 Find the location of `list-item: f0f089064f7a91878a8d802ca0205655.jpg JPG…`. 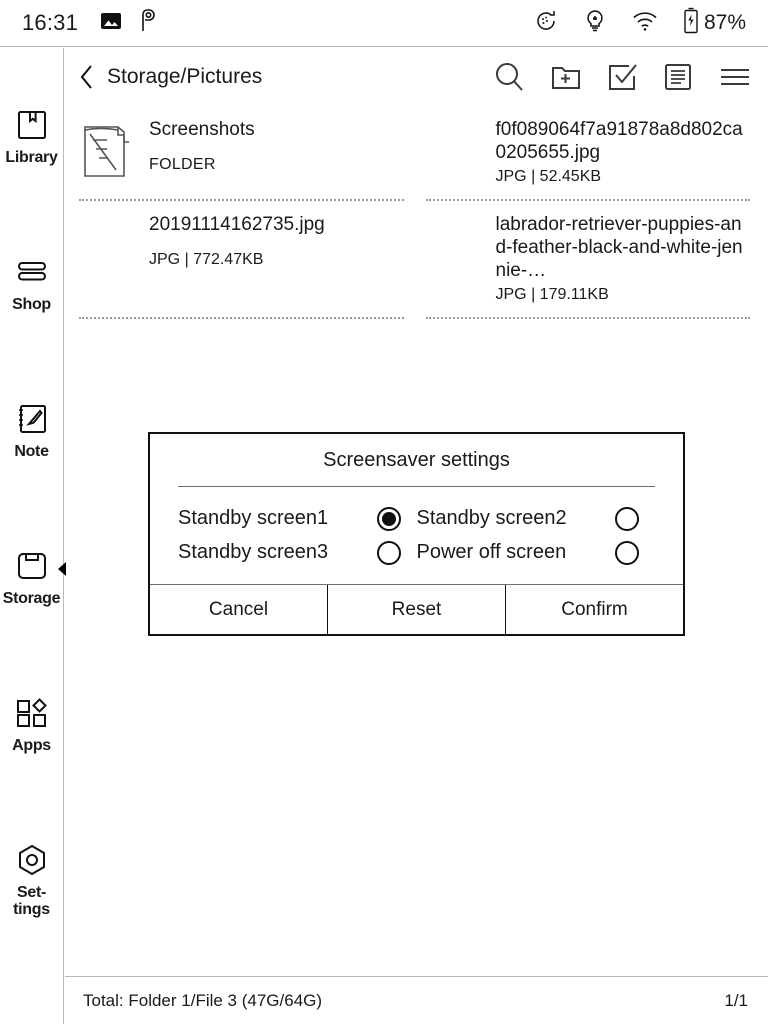

list-item: f0f089064f7a91878a8d802ca0205655.jpg JPG… is located at coordinates (587, 153).